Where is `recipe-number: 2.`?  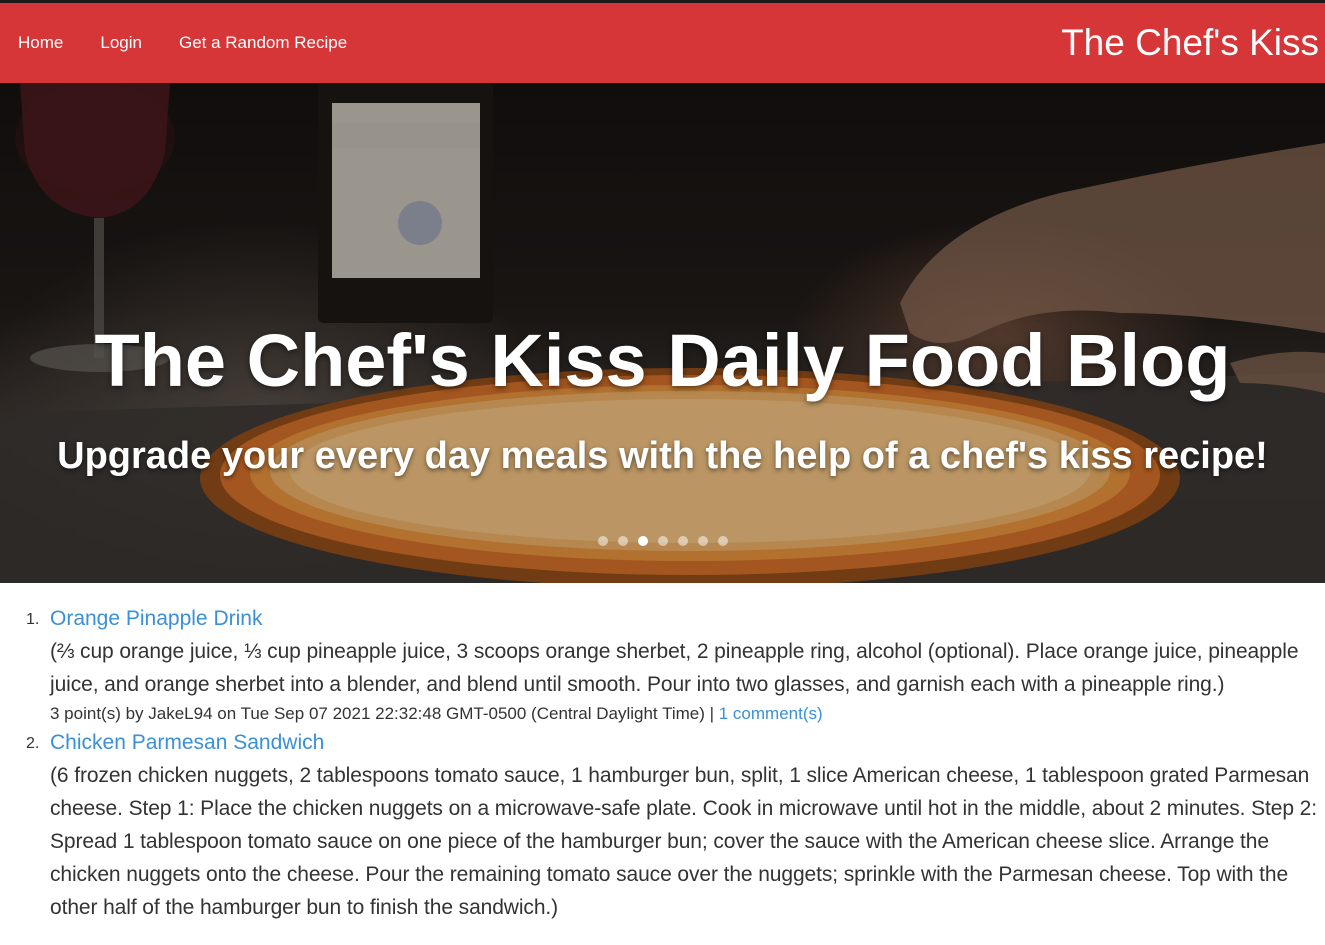
recipe-number: 2. is located at coordinates (33, 743).